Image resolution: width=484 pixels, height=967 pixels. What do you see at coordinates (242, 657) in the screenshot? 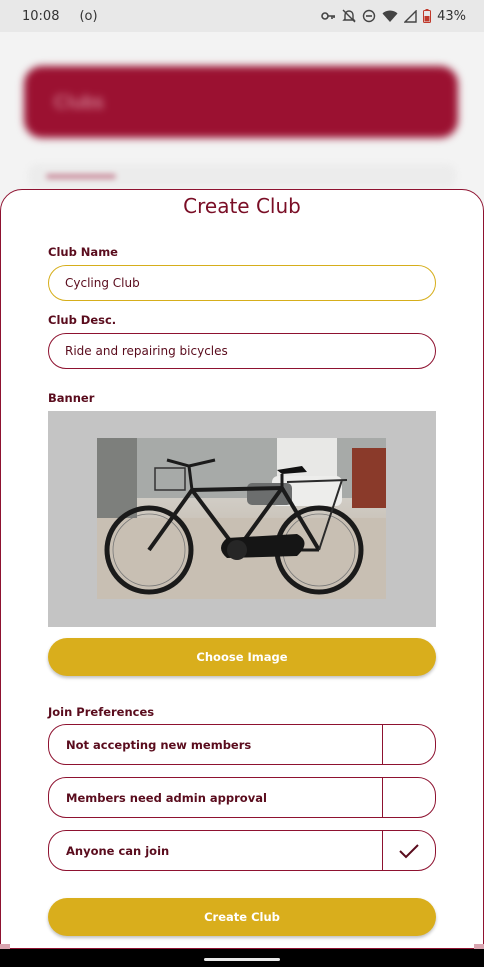
I see `choose-image-button: Choose Image` at bounding box center [242, 657].